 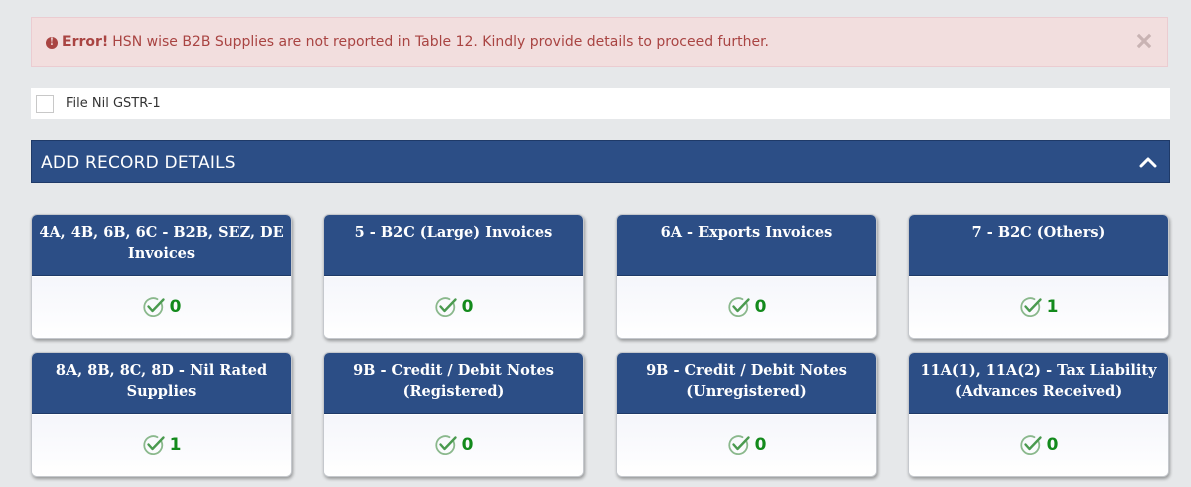 I want to click on record-tile: 8A, 8B, 8C, 8D - Nil Rated Supplies 1, so click(x=161, y=414).